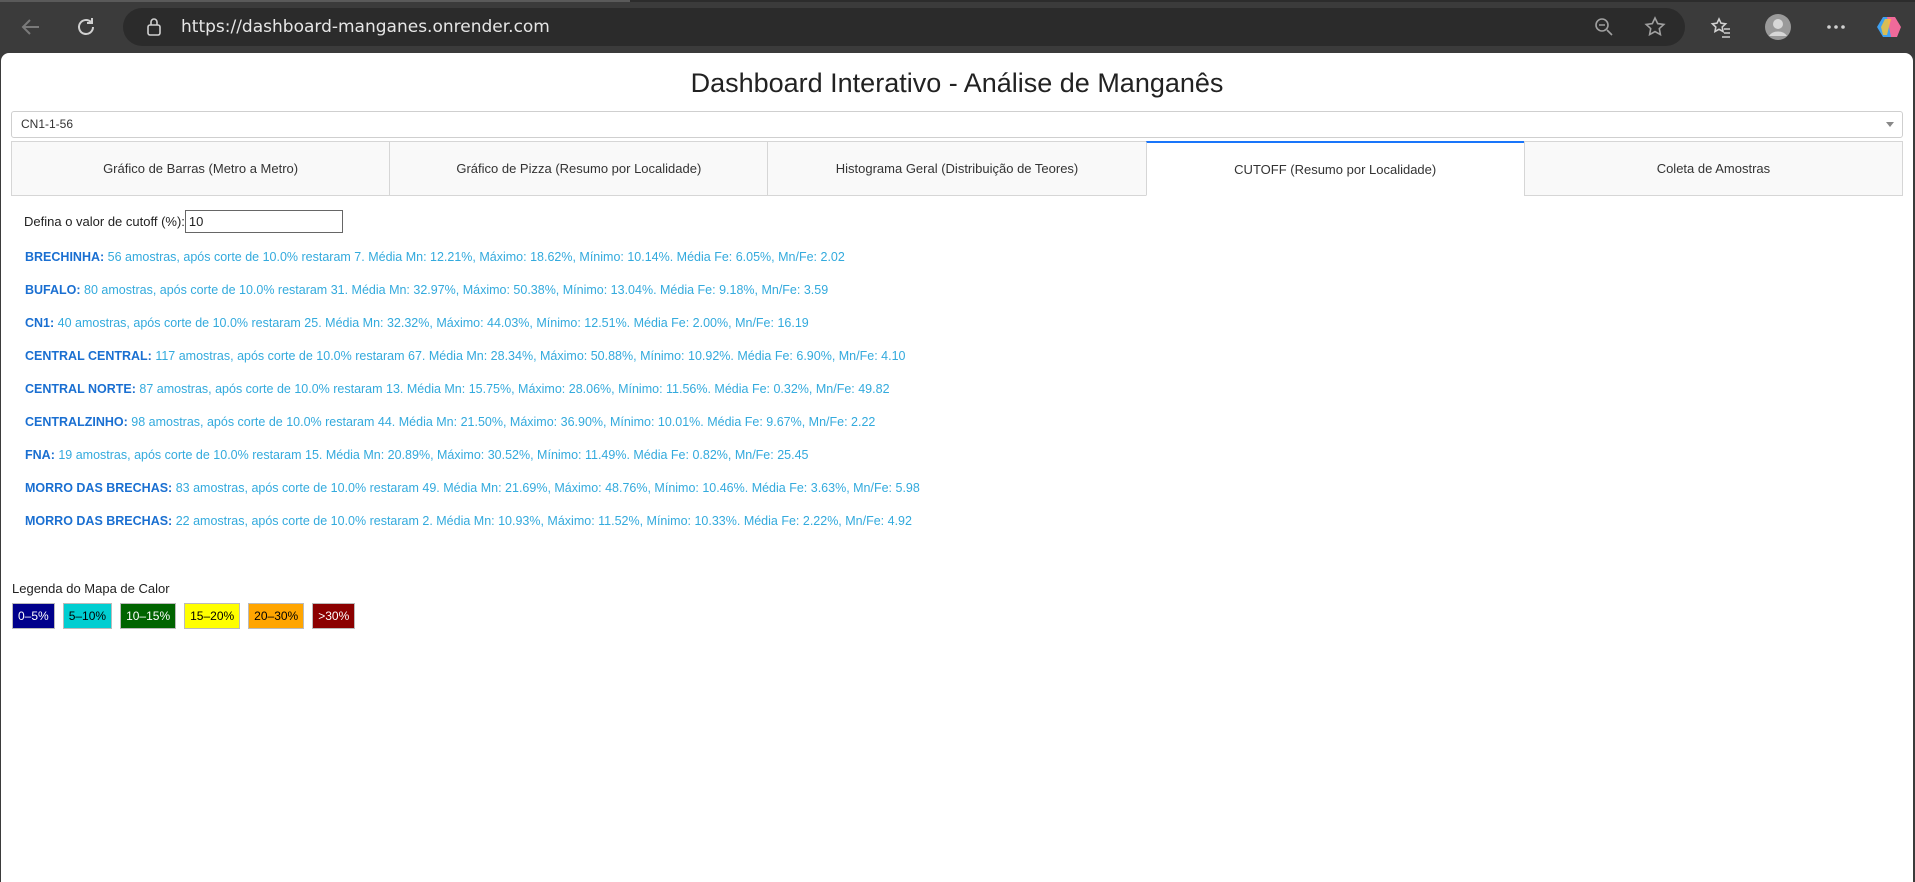 The height and width of the screenshot is (882, 1915). Describe the element at coordinates (1335, 168) in the screenshot. I see `tab-cutoff: CUTOFF (Resumo por Localidade)` at that location.